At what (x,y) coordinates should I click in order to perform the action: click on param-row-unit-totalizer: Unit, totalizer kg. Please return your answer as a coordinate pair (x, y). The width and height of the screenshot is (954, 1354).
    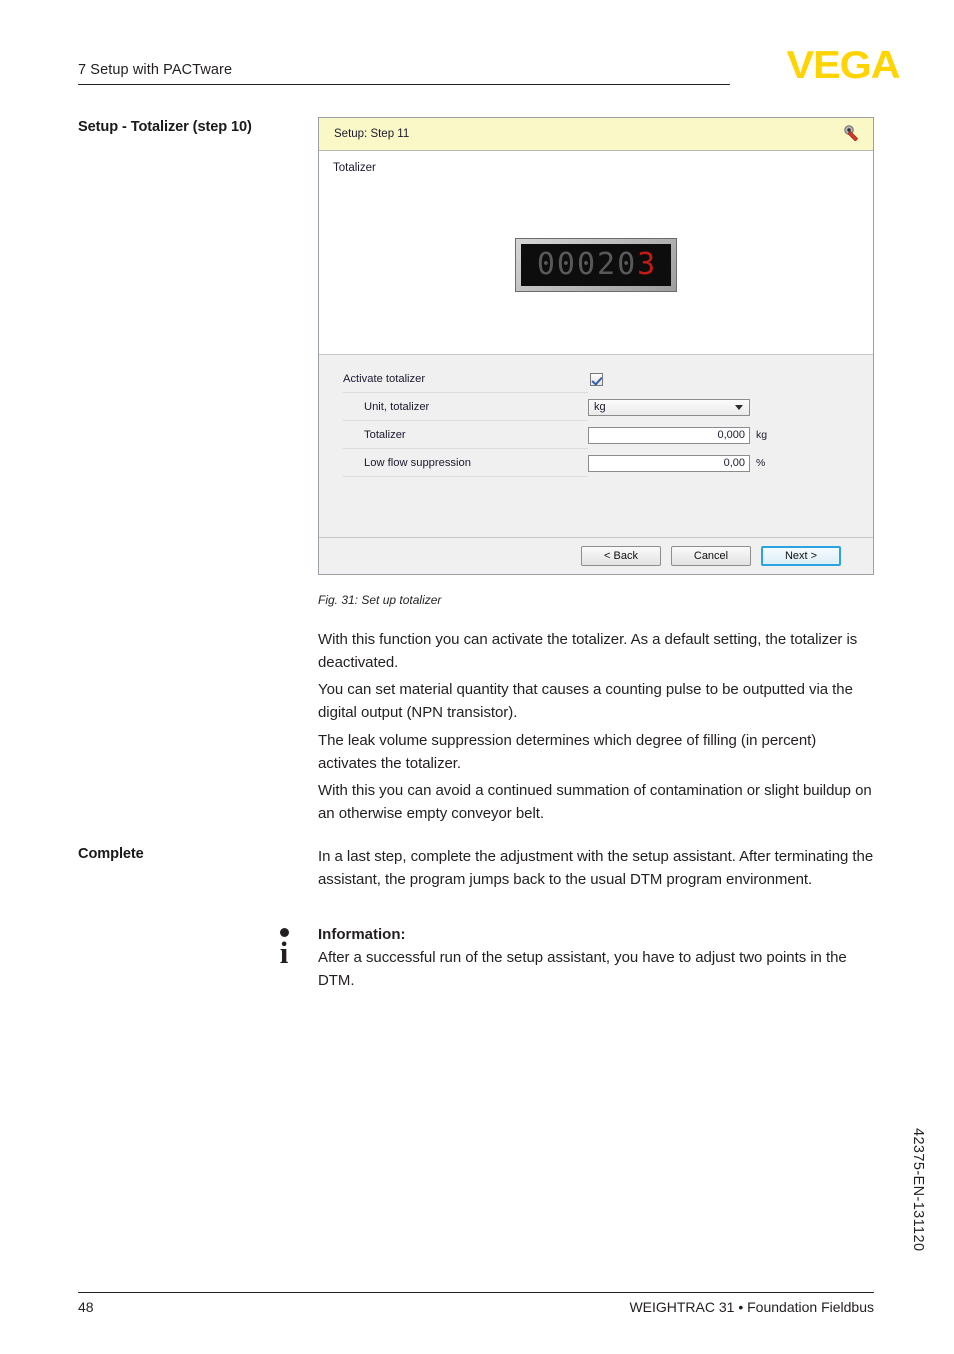
    Looking at the image, I should click on (596, 407).